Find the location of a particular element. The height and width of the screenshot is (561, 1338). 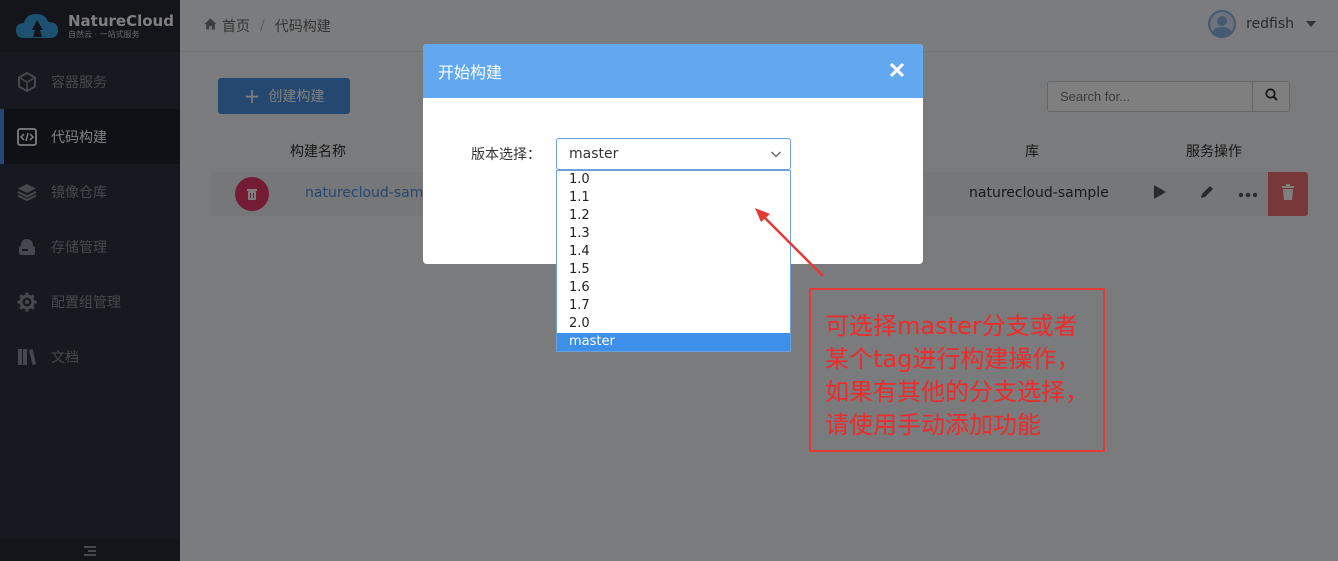

annotation-line: 某个tag进行构建操作， is located at coordinates (953, 359).